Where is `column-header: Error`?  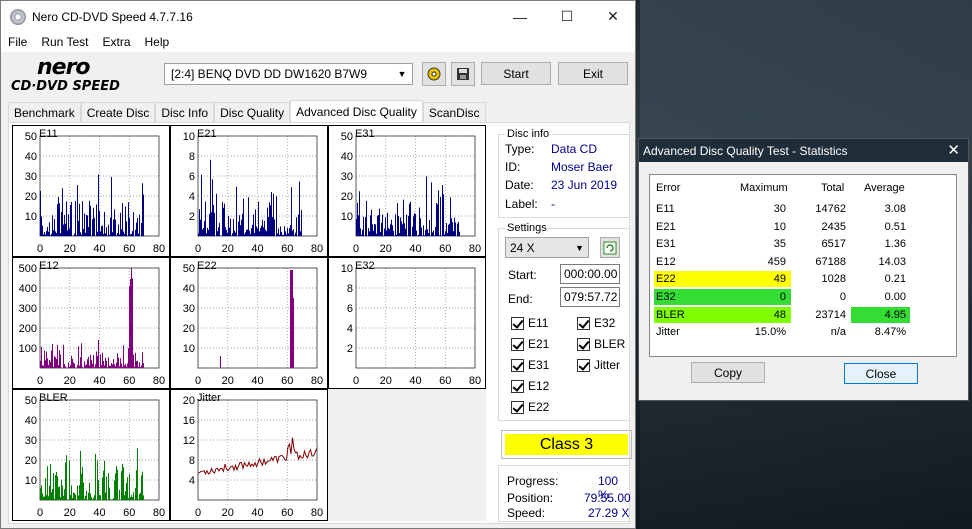
column-header: Error is located at coordinates (668, 188).